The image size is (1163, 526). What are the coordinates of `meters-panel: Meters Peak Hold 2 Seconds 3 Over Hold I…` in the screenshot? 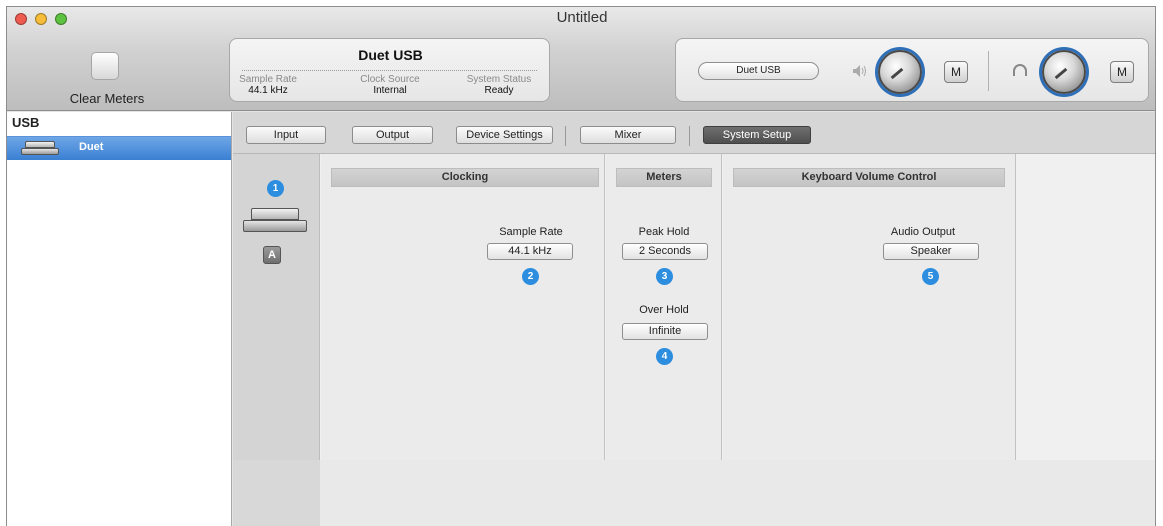 It's located at (664, 307).